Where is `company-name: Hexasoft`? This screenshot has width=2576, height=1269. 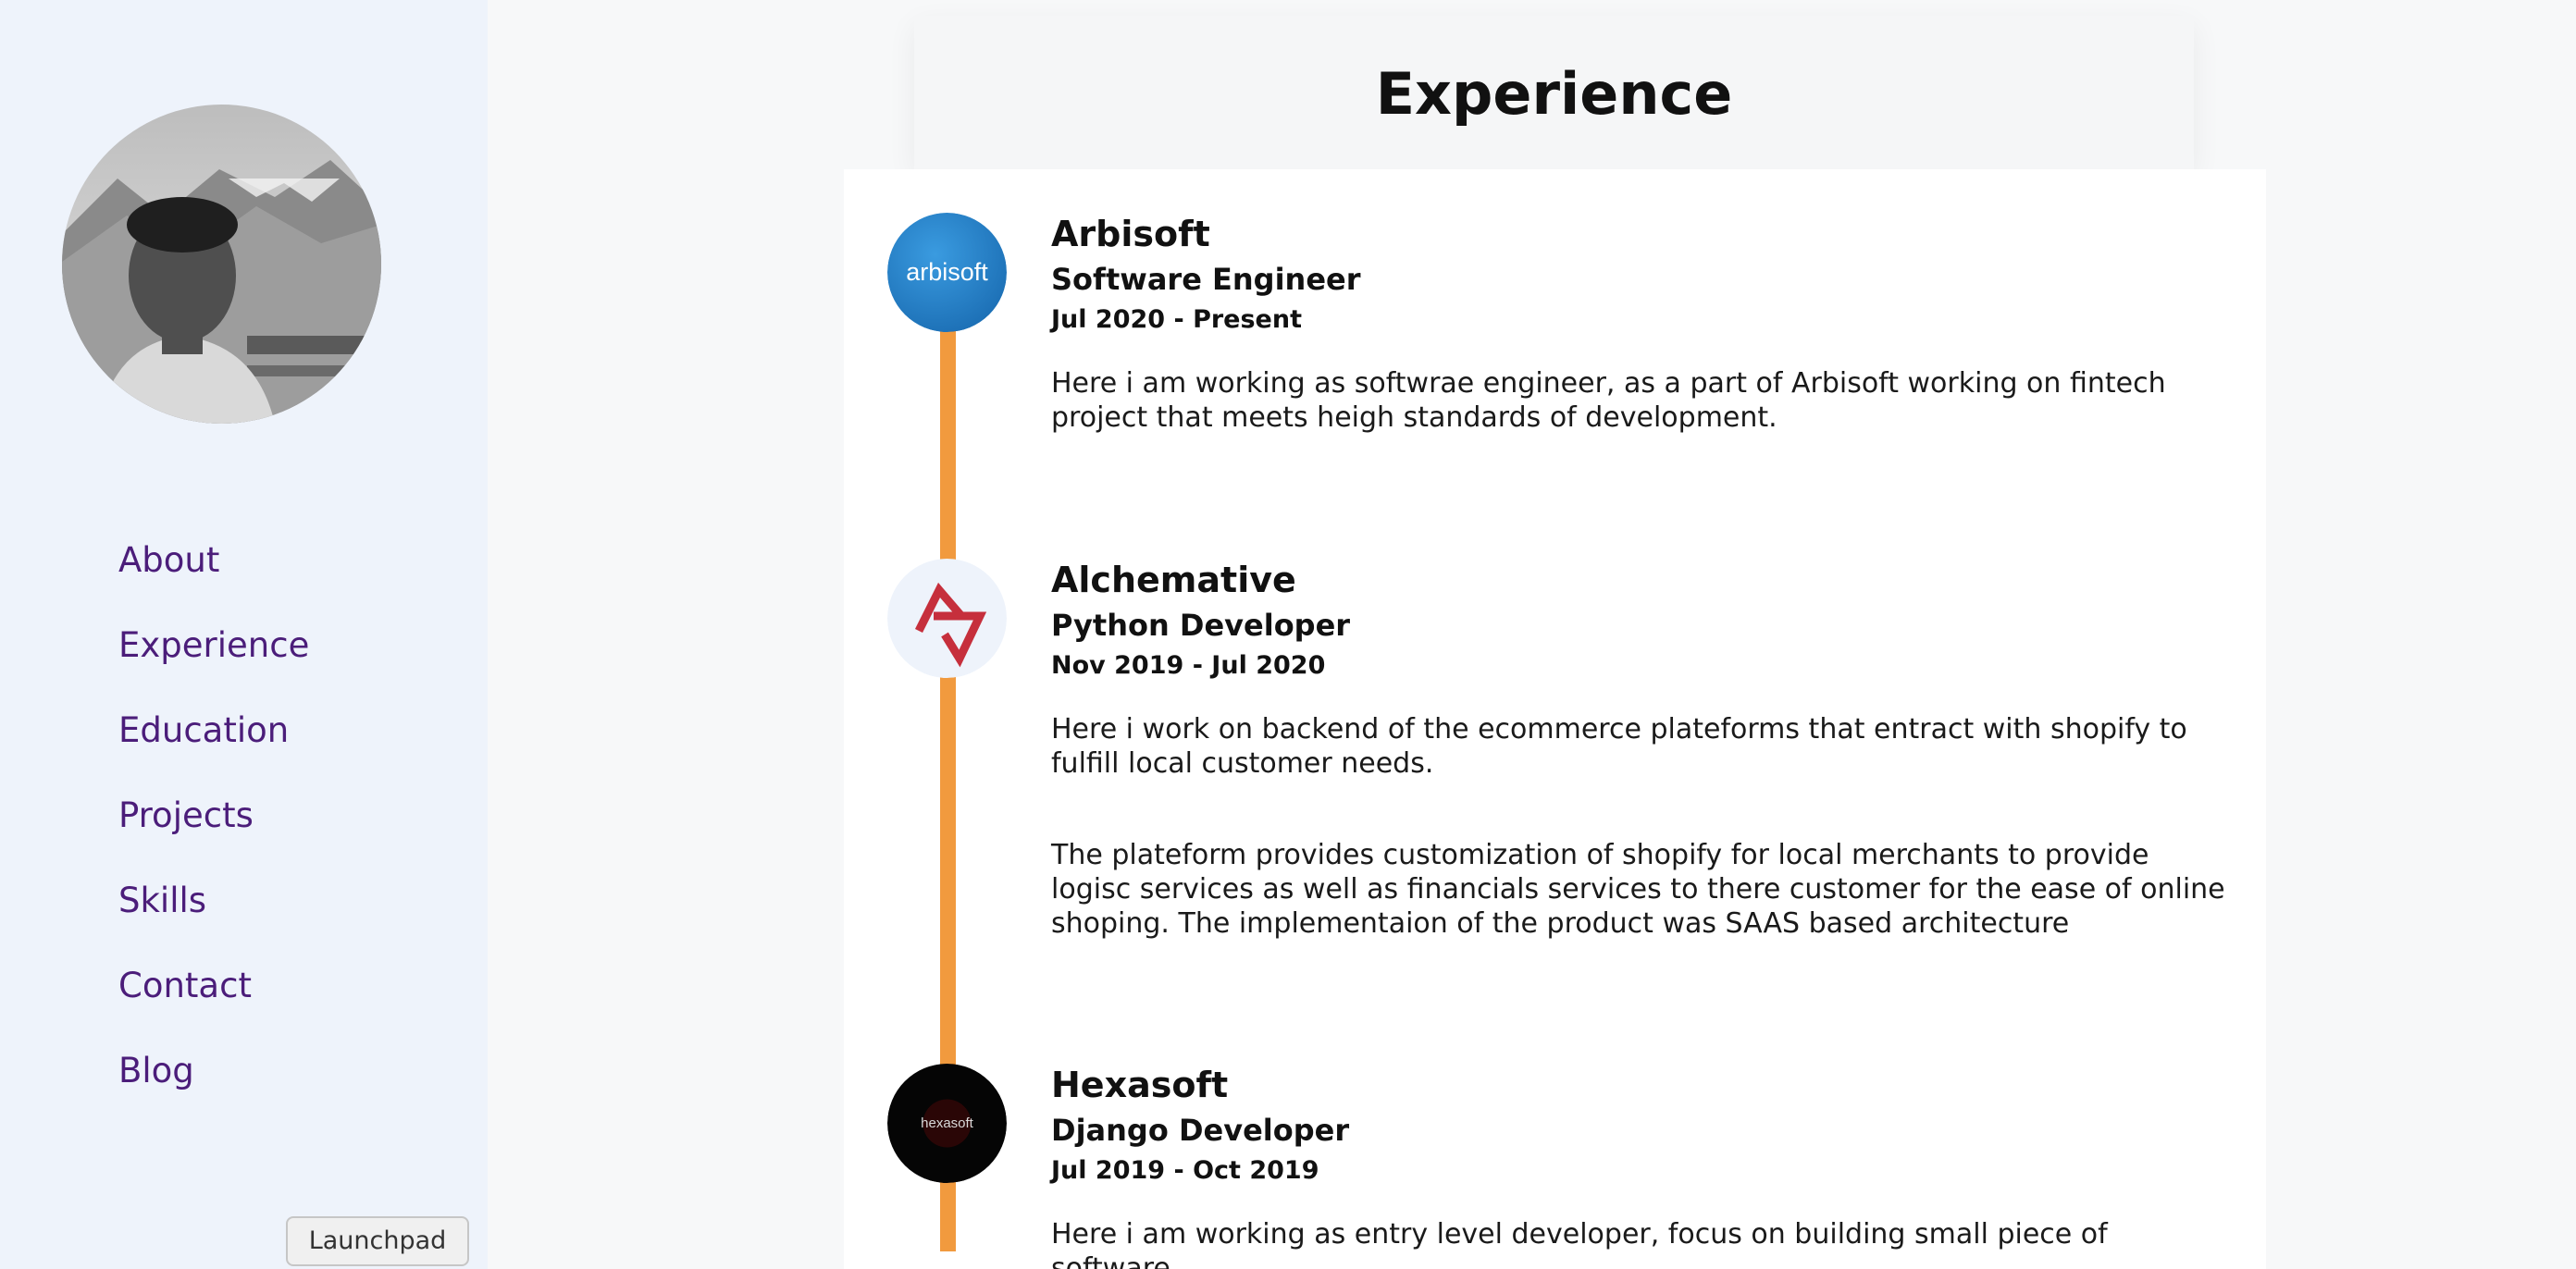 company-name: Hexasoft is located at coordinates (1140, 1085).